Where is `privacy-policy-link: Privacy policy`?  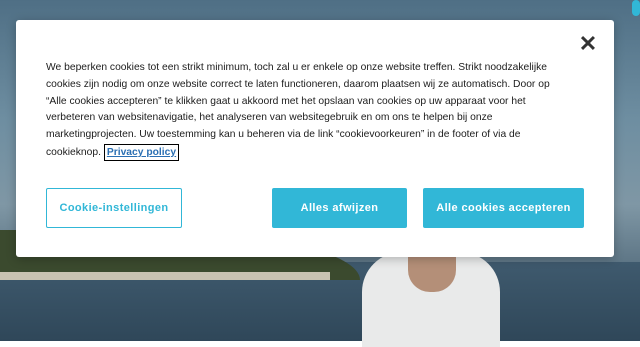
privacy-policy-link: Privacy policy is located at coordinates (141, 152).